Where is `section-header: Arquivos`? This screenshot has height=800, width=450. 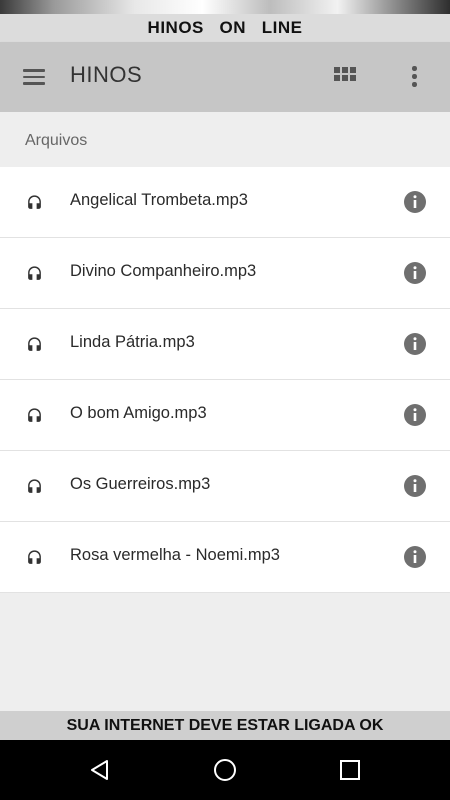
section-header: Arquivos is located at coordinates (225, 139).